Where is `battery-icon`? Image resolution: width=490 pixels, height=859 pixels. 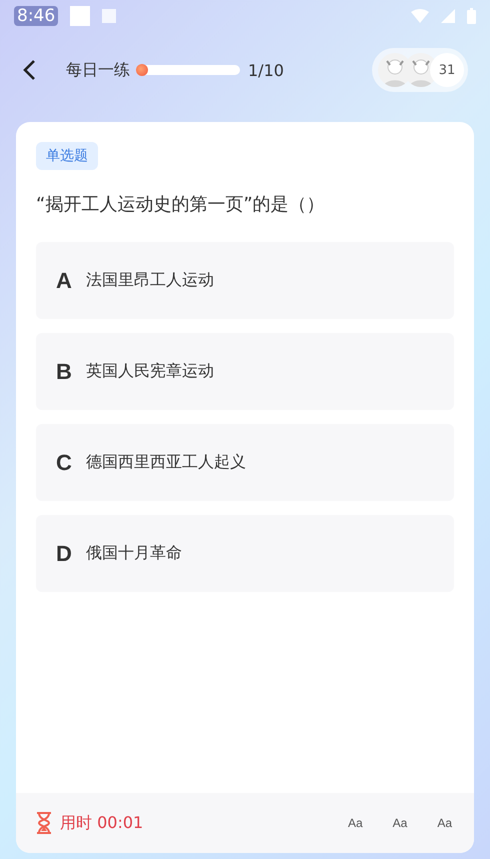
battery-icon is located at coordinates (471, 16).